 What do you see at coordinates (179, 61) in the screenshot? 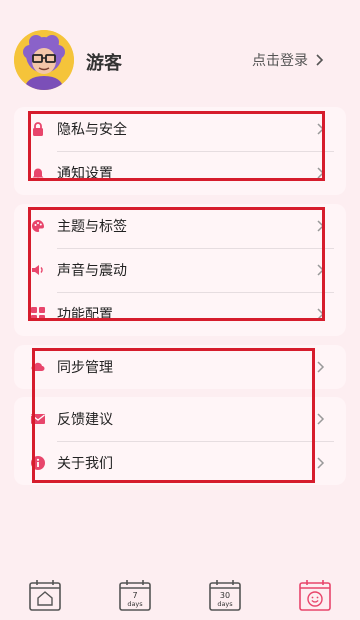
I see `profile-header: 游客 点击登录` at bounding box center [179, 61].